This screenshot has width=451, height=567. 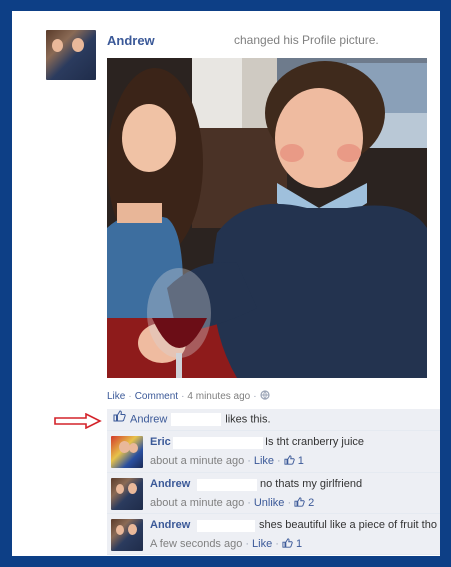 What do you see at coordinates (131, 40) in the screenshot?
I see `author-name: Andrew` at bounding box center [131, 40].